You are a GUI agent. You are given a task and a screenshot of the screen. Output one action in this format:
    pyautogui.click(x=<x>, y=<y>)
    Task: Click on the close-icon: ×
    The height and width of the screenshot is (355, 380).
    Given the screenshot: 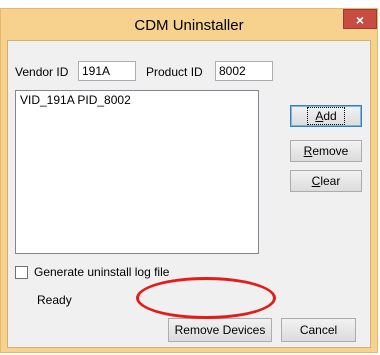 What is the action you would take?
    pyautogui.click(x=360, y=20)
    